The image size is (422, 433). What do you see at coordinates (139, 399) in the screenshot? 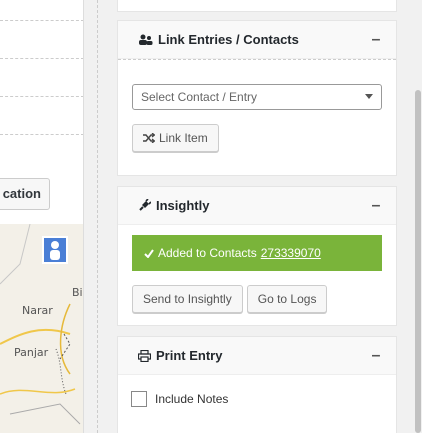
I see `include-notes-checkbox` at bounding box center [139, 399].